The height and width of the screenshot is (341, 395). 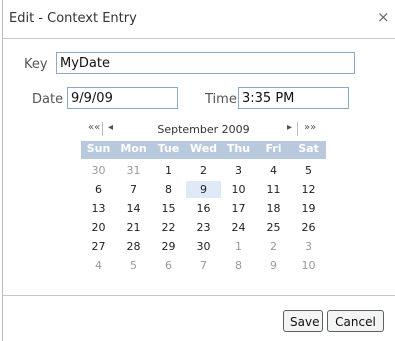 What do you see at coordinates (199, 295) in the screenshot?
I see `button-bar-divider` at bounding box center [199, 295].